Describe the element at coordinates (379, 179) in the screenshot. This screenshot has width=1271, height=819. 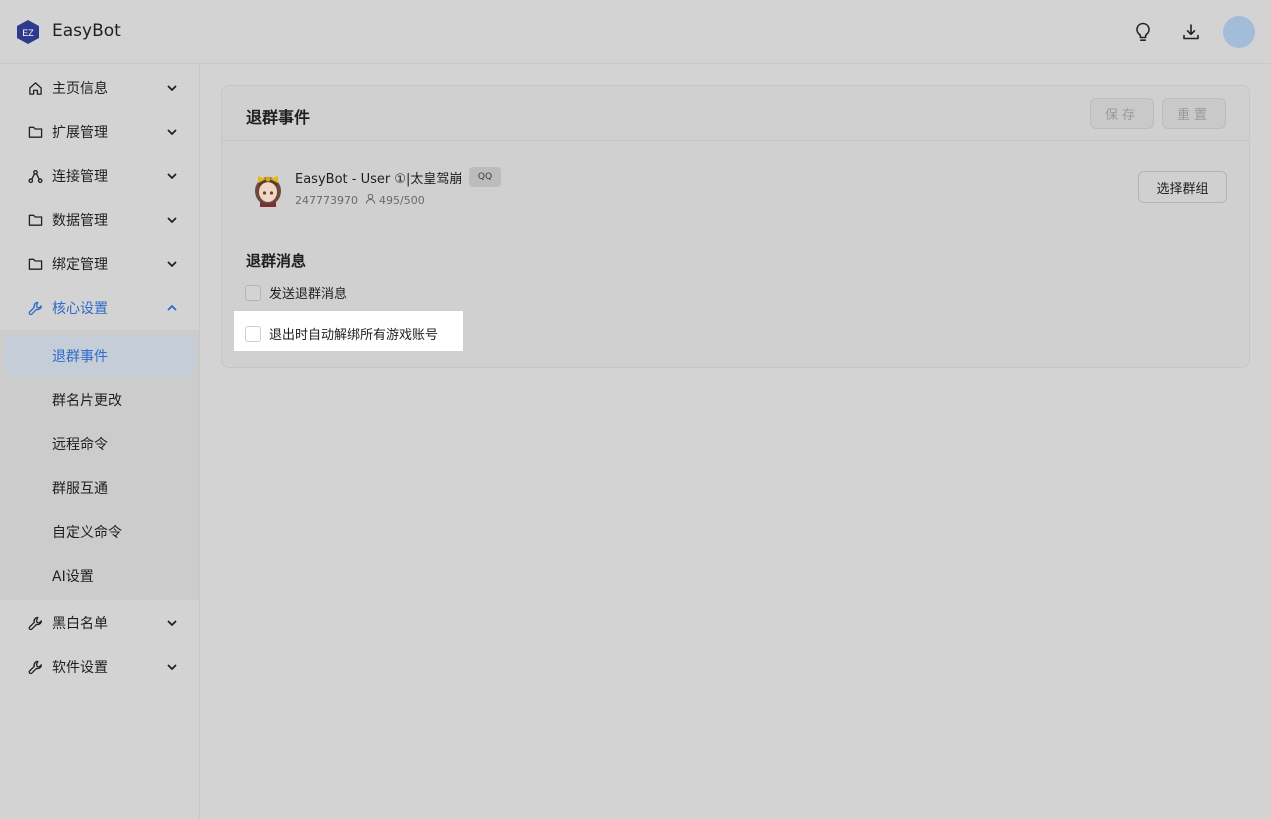
I see `group-name: EasyBot - User ①|太皇驾崩` at that location.